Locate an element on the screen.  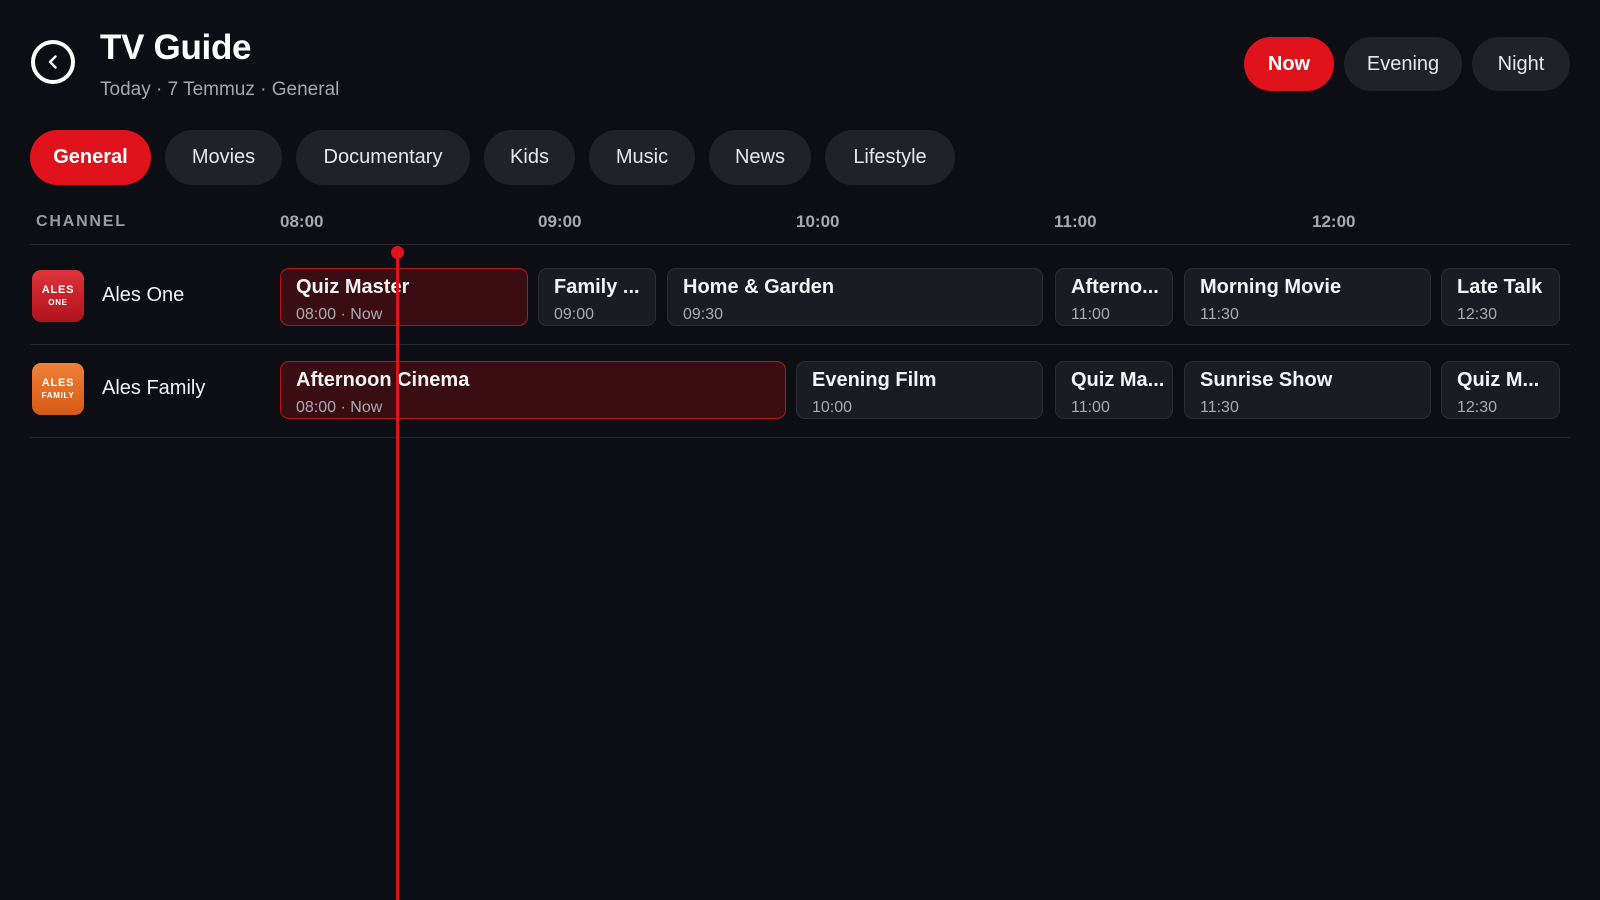
category-movies: Movies is located at coordinates (223, 157).